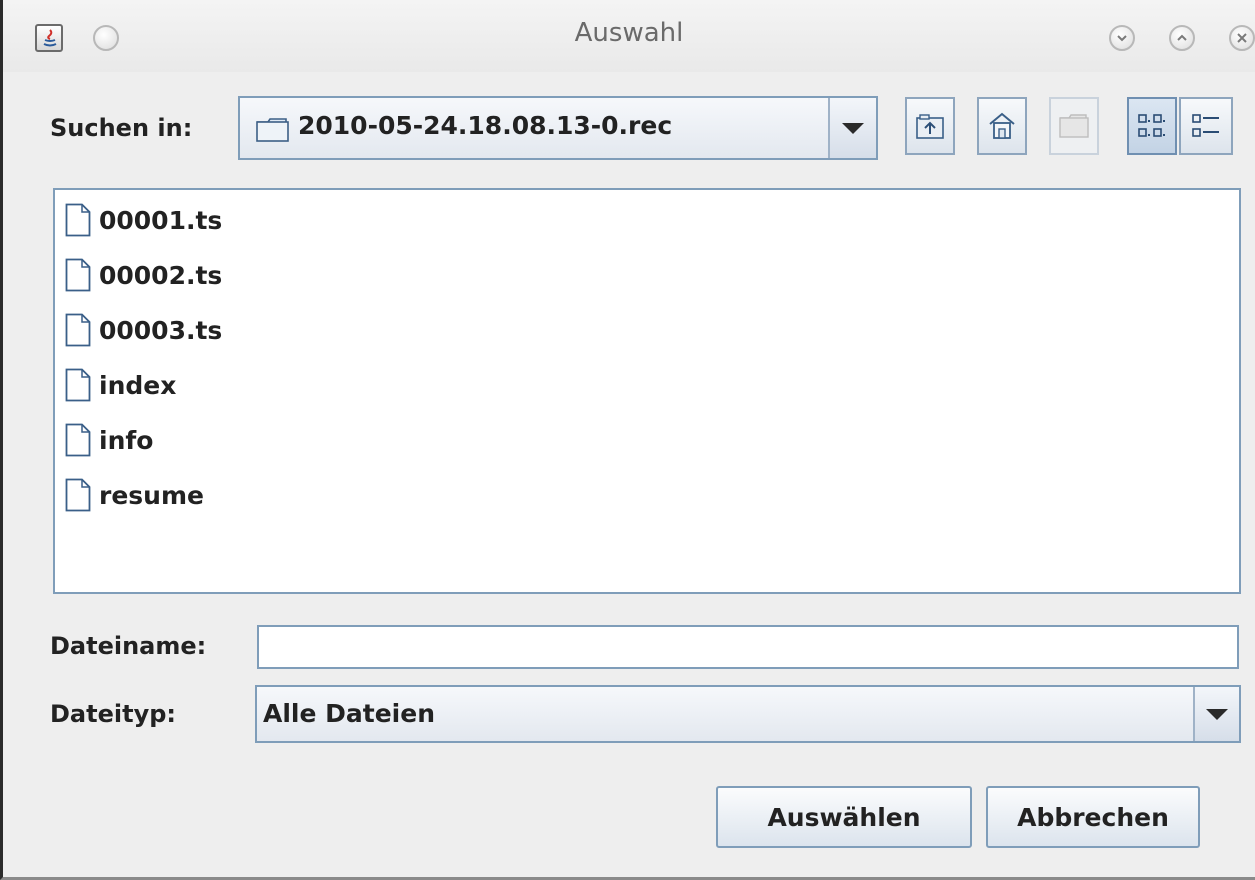 The image size is (1255, 880). I want to click on file-name: 00002.ts, so click(161, 275).